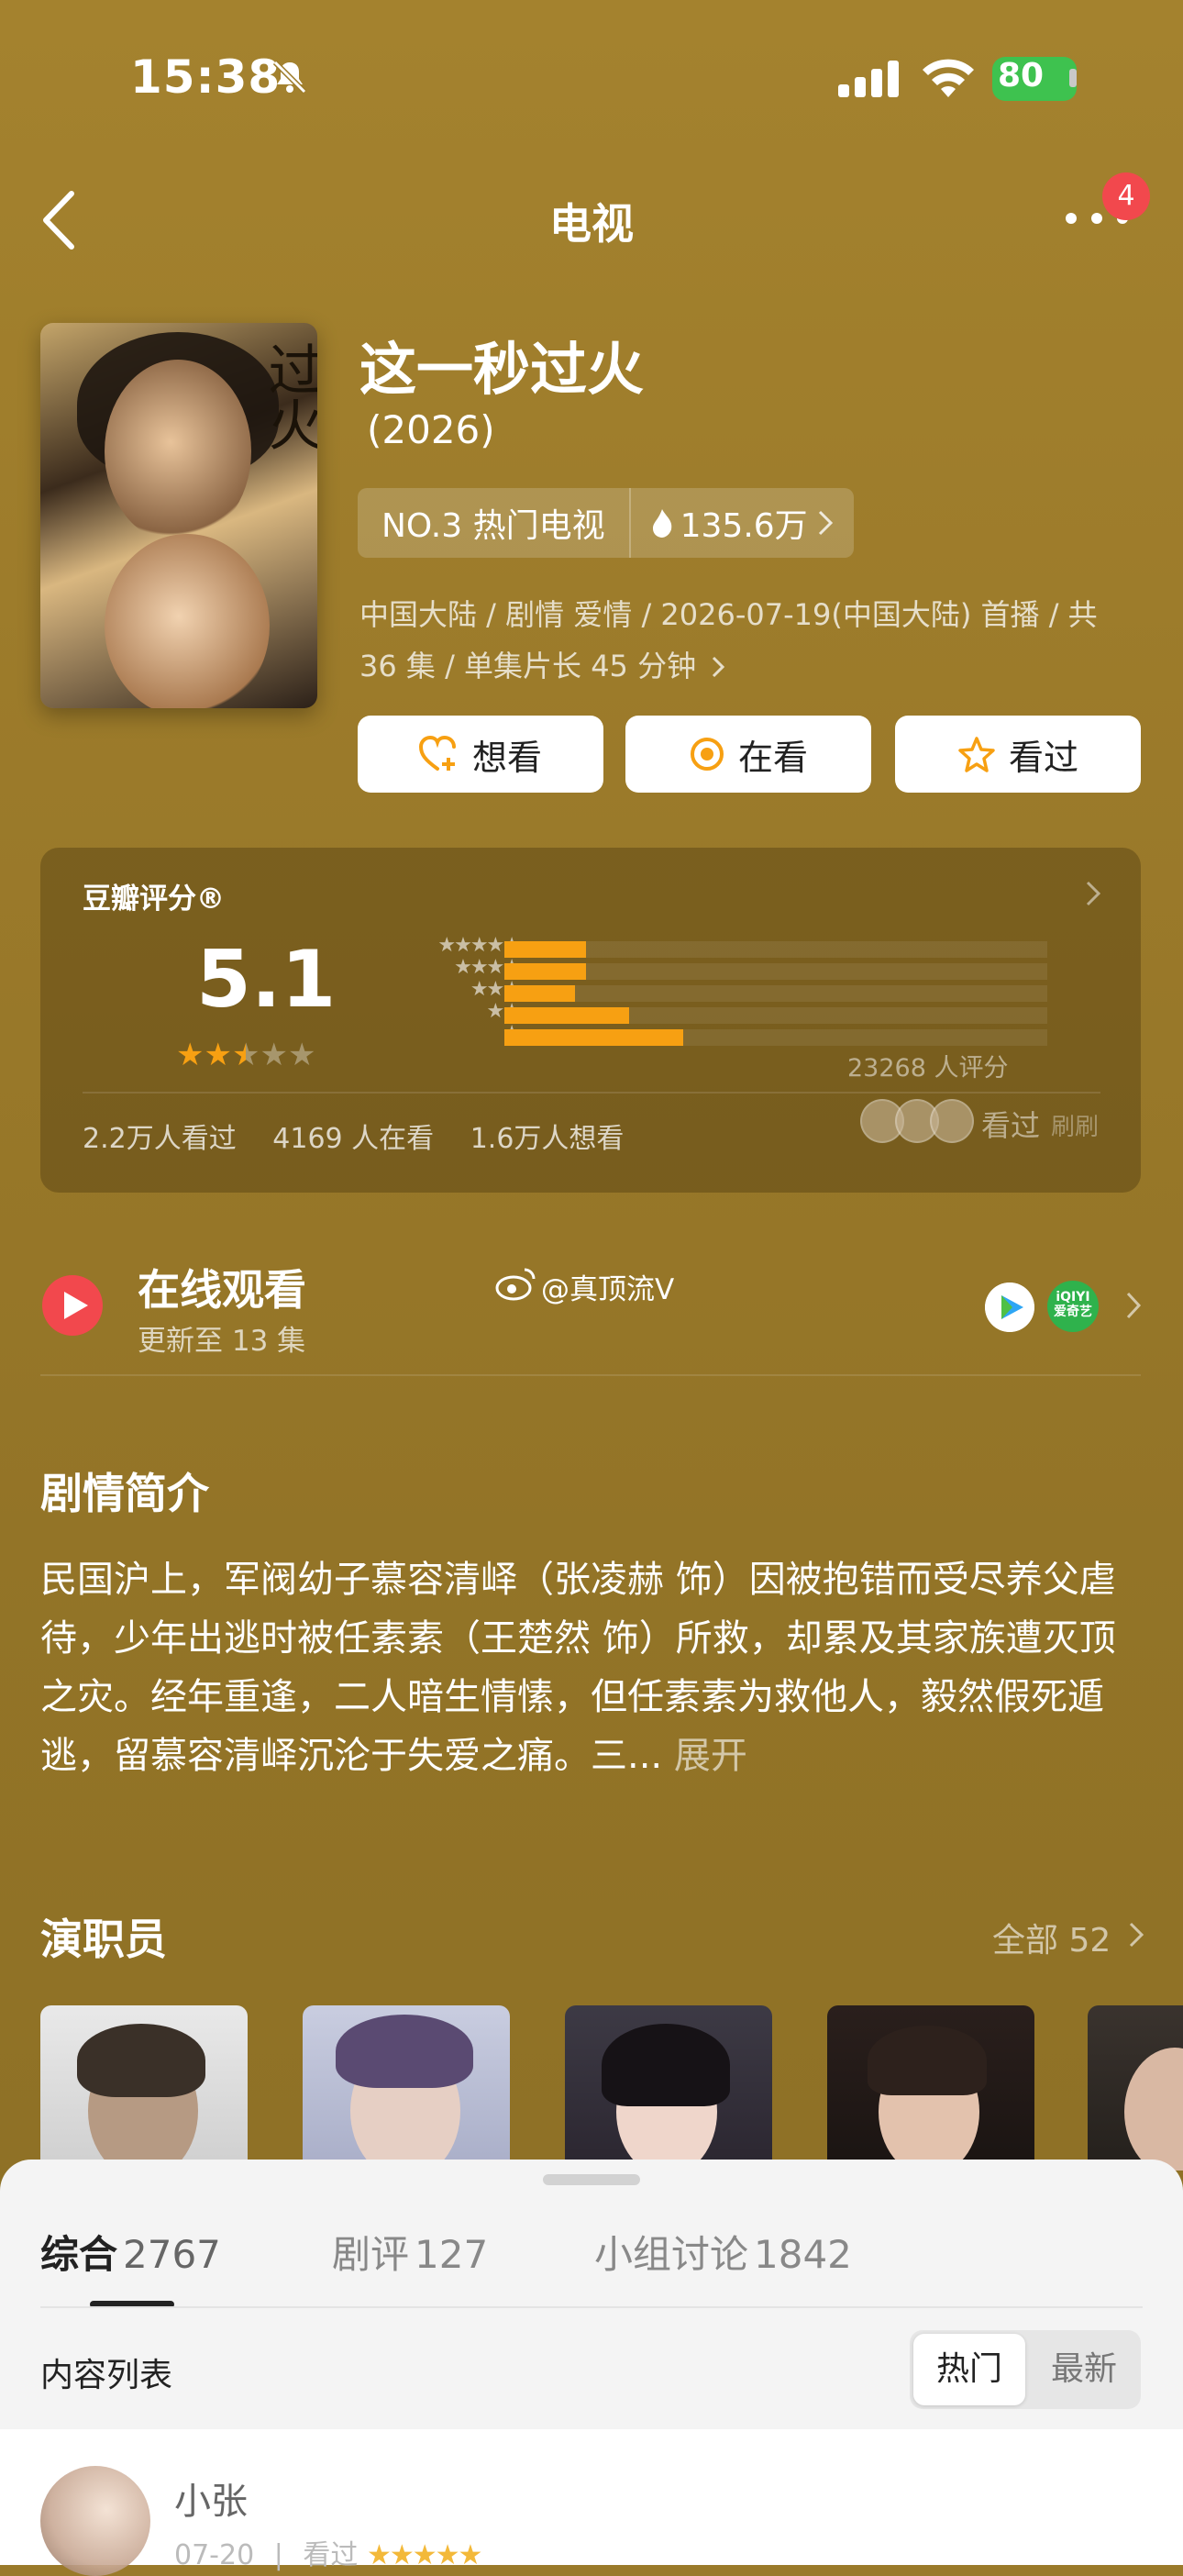  Describe the element at coordinates (354, 1139) in the screenshot. I see `watch-stats: 2.2万人看过 4169 人在看 1.6万人想看` at that location.